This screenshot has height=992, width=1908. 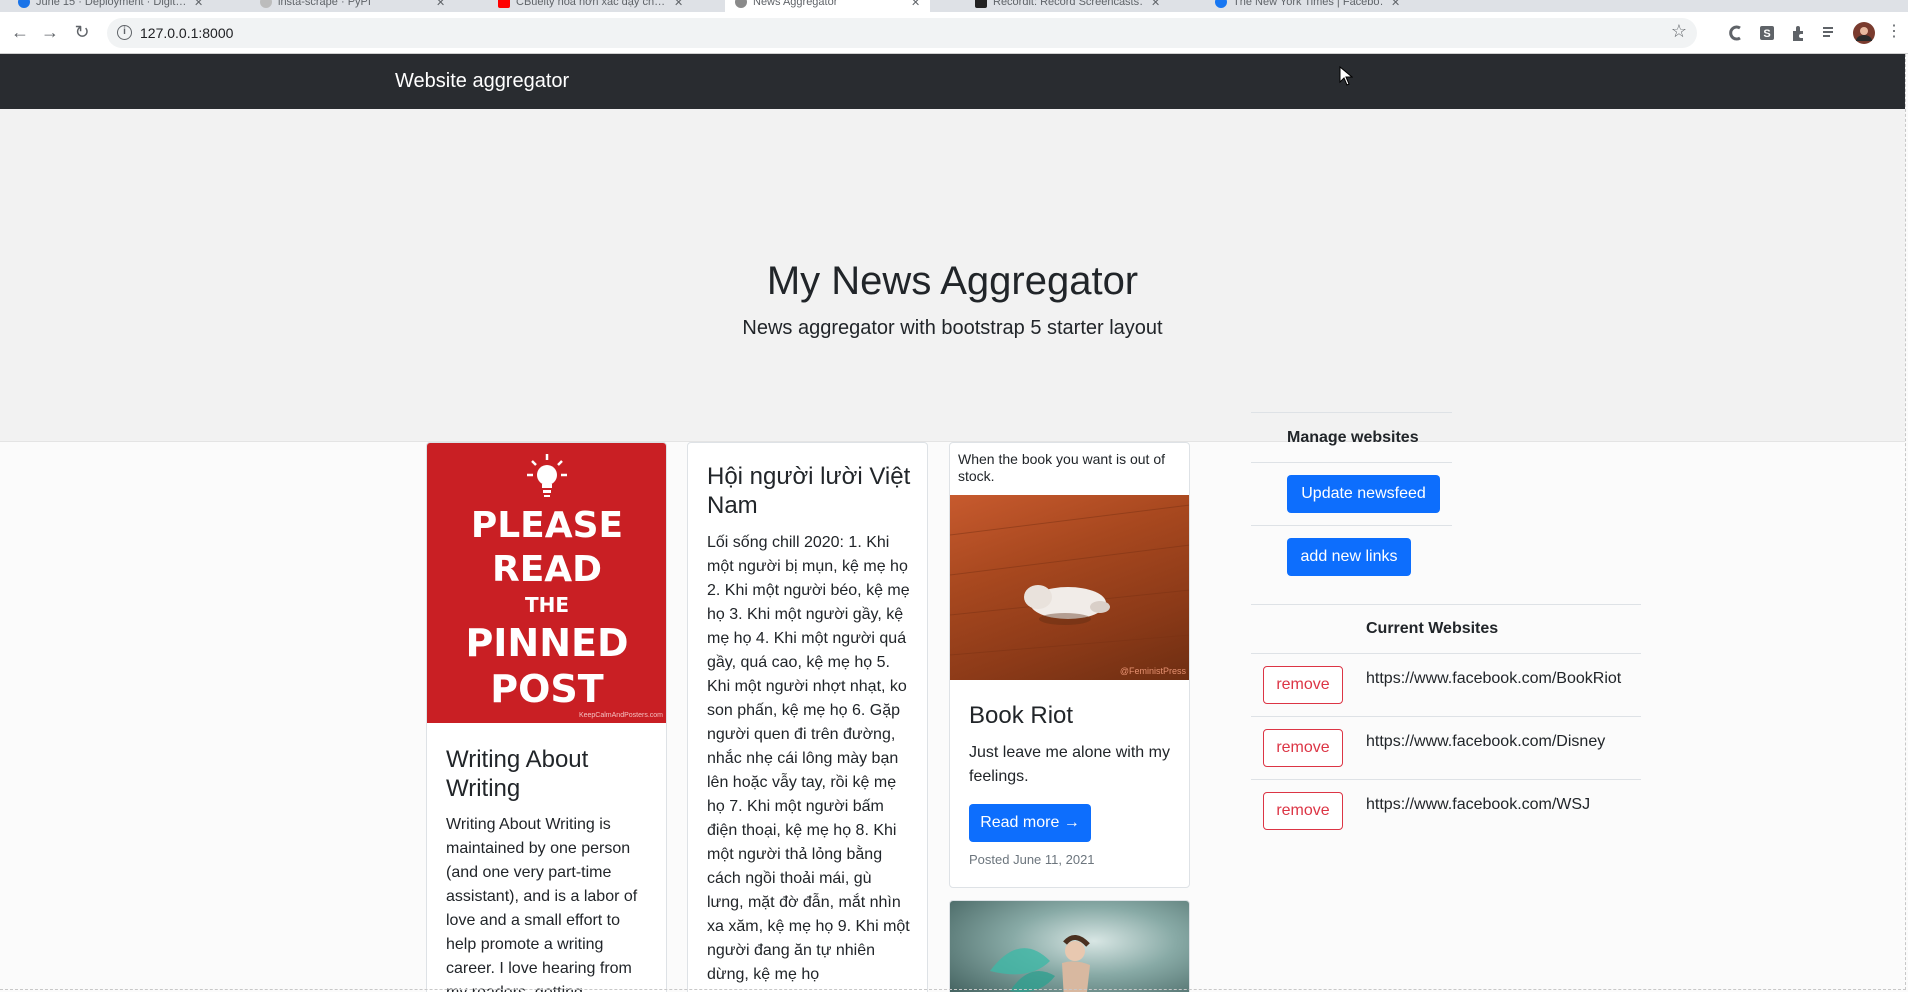 I want to click on browser-tab-6: The New York Times | Facebo… ✕, so click(x=1307, y=6).